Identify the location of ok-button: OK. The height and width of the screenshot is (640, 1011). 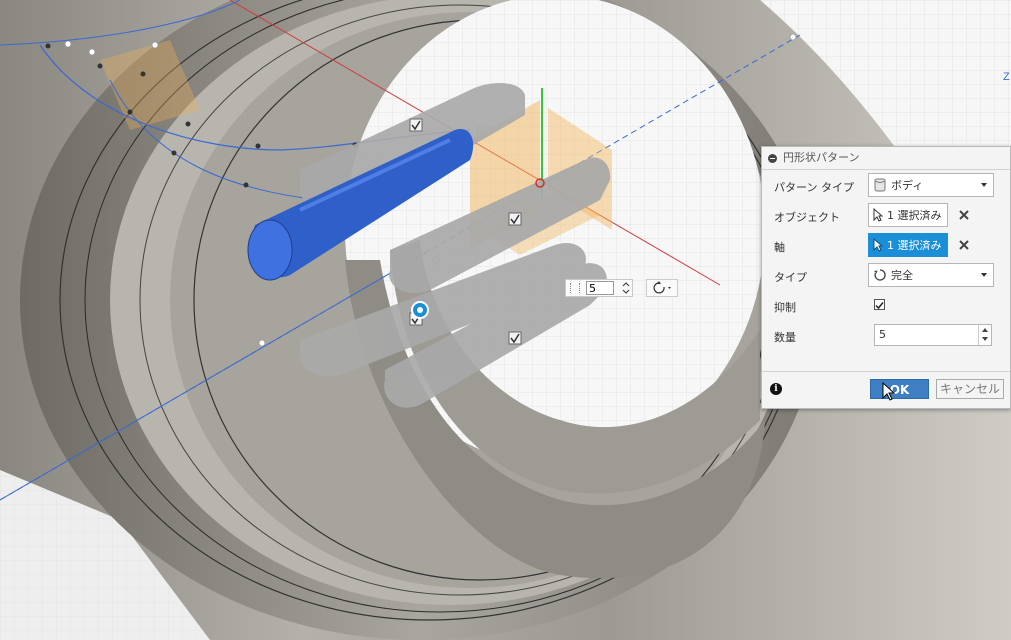
(899, 389).